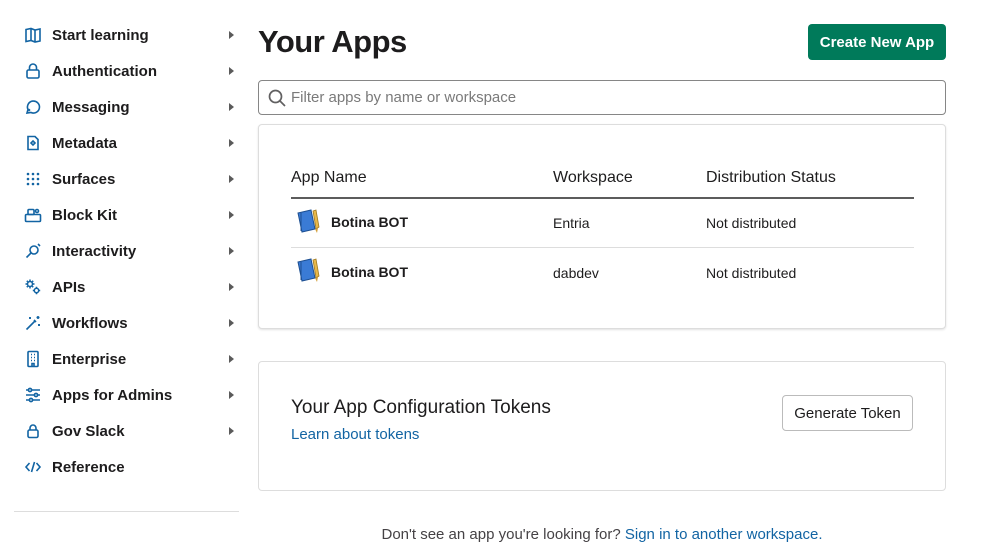 The image size is (998, 547). What do you see at coordinates (100, 35) in the screenshot?
I see `sidebar-item-label: Start learning` at bounding box center [100, 35].